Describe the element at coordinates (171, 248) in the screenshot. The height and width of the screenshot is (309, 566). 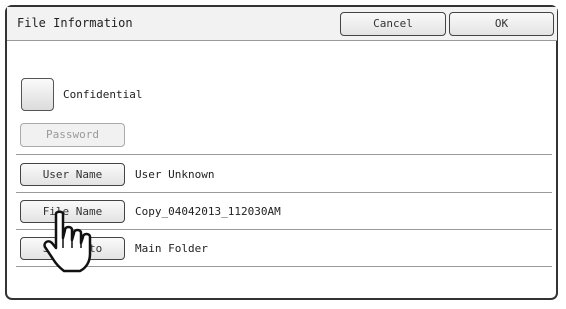
I see `stored-to-value: Main Folder` at that location.